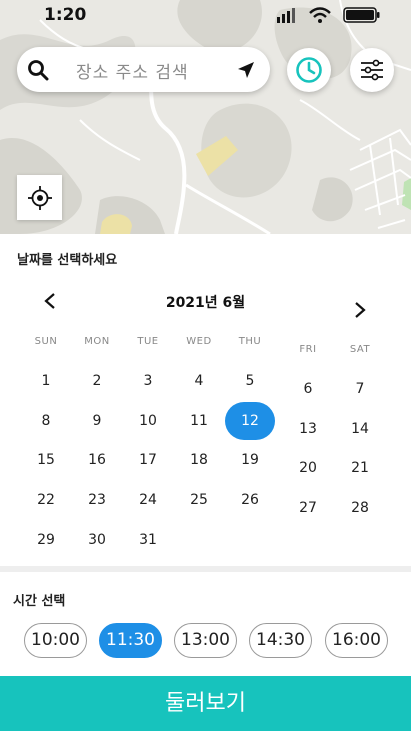  What do you see at coordinates (132, 70) in the screenshot?
I see `search-input: 장소 주소 검색` at bounding box center [132, 70].